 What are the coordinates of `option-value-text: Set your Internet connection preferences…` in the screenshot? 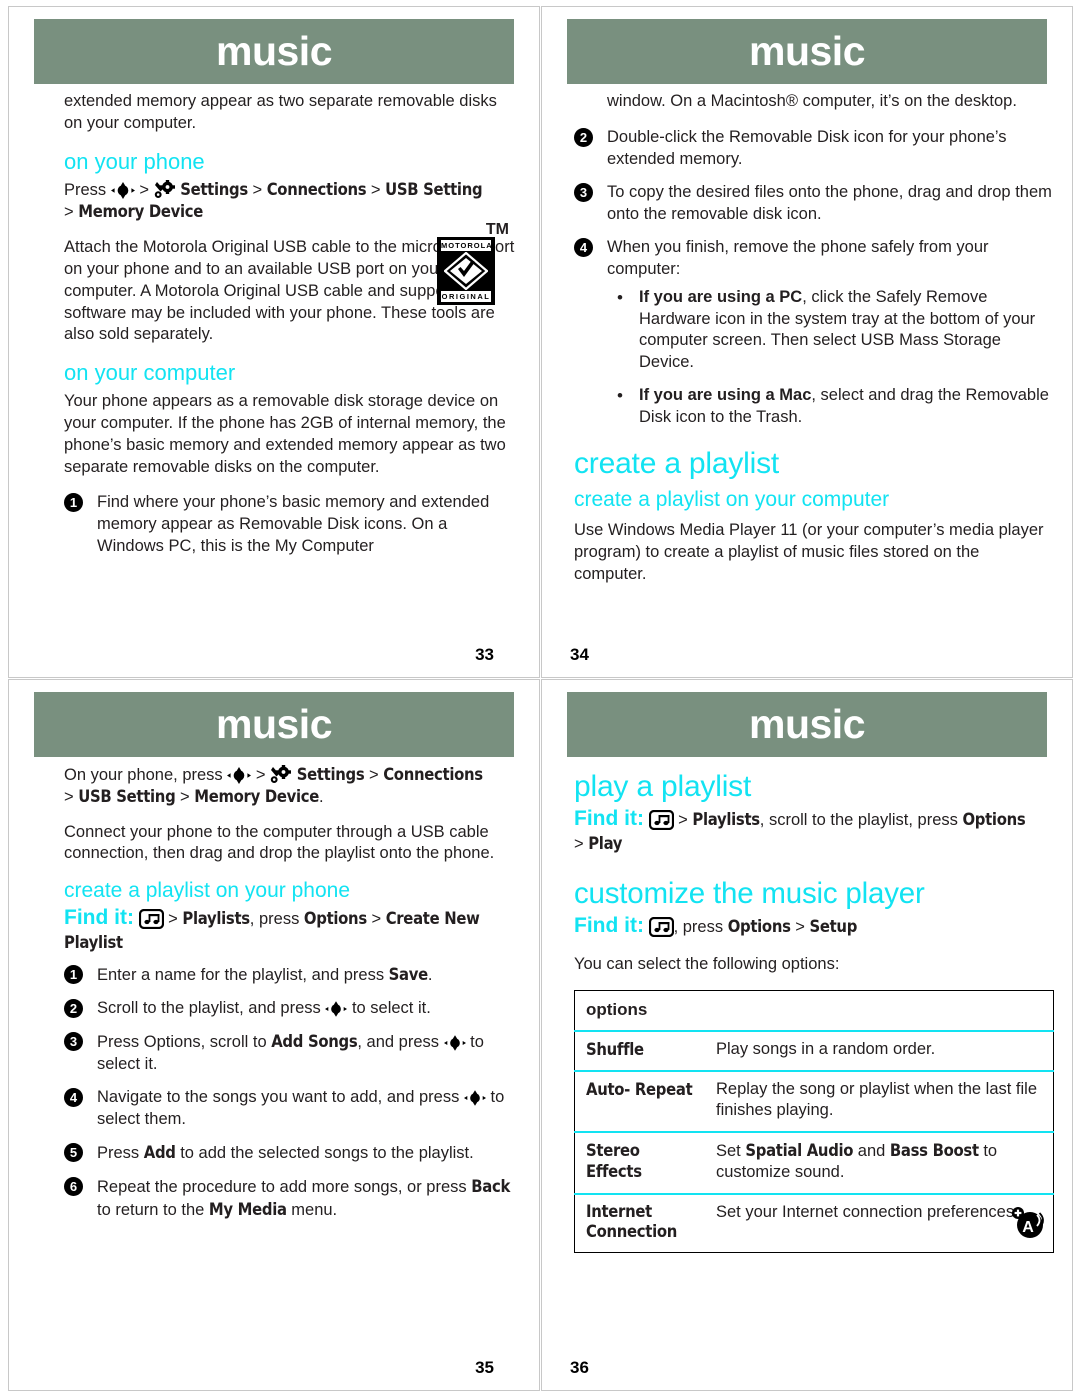 It's located at (867, 1211).